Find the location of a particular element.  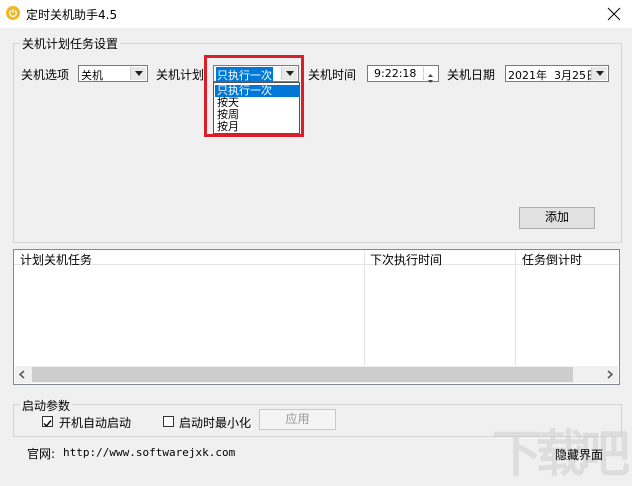

column-header-task: 计划关机任务 is located at coordinates (56, 259).